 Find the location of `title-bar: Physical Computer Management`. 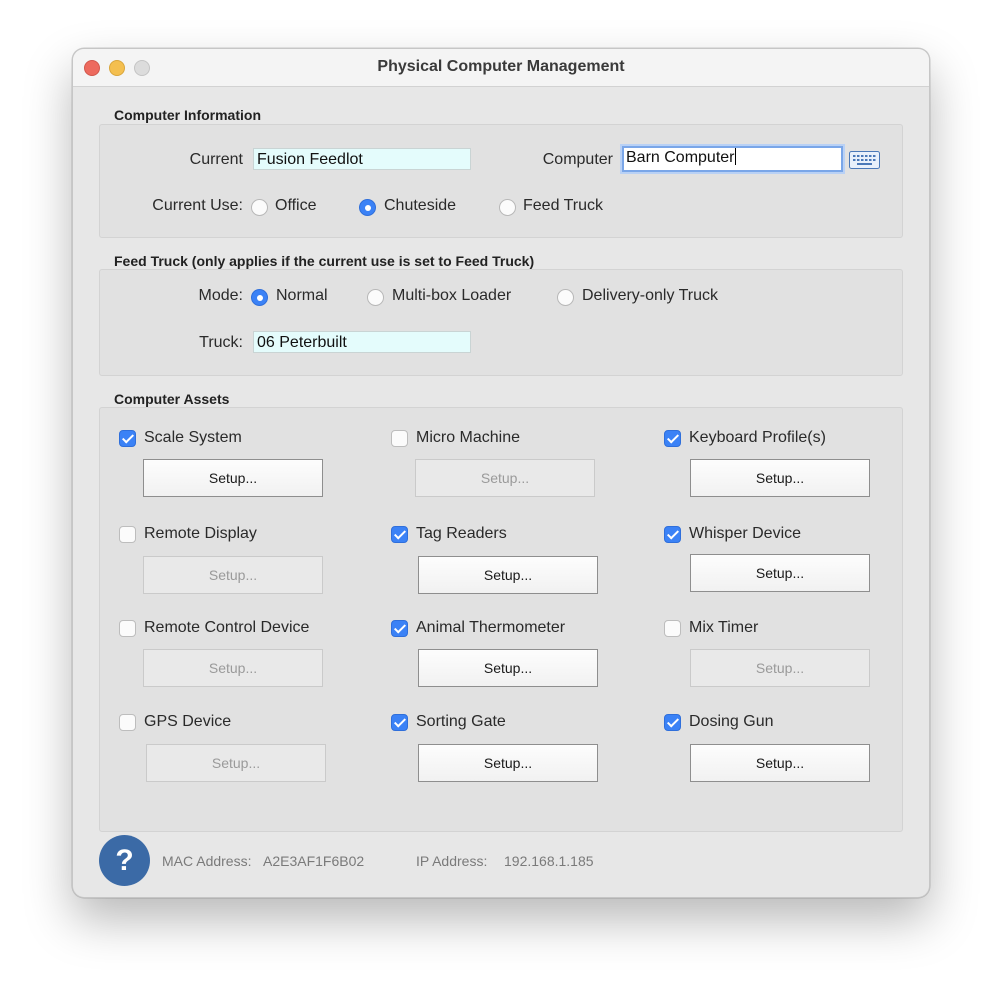

title-bar: Physical Computer Management is located at coordinates (501, 68).